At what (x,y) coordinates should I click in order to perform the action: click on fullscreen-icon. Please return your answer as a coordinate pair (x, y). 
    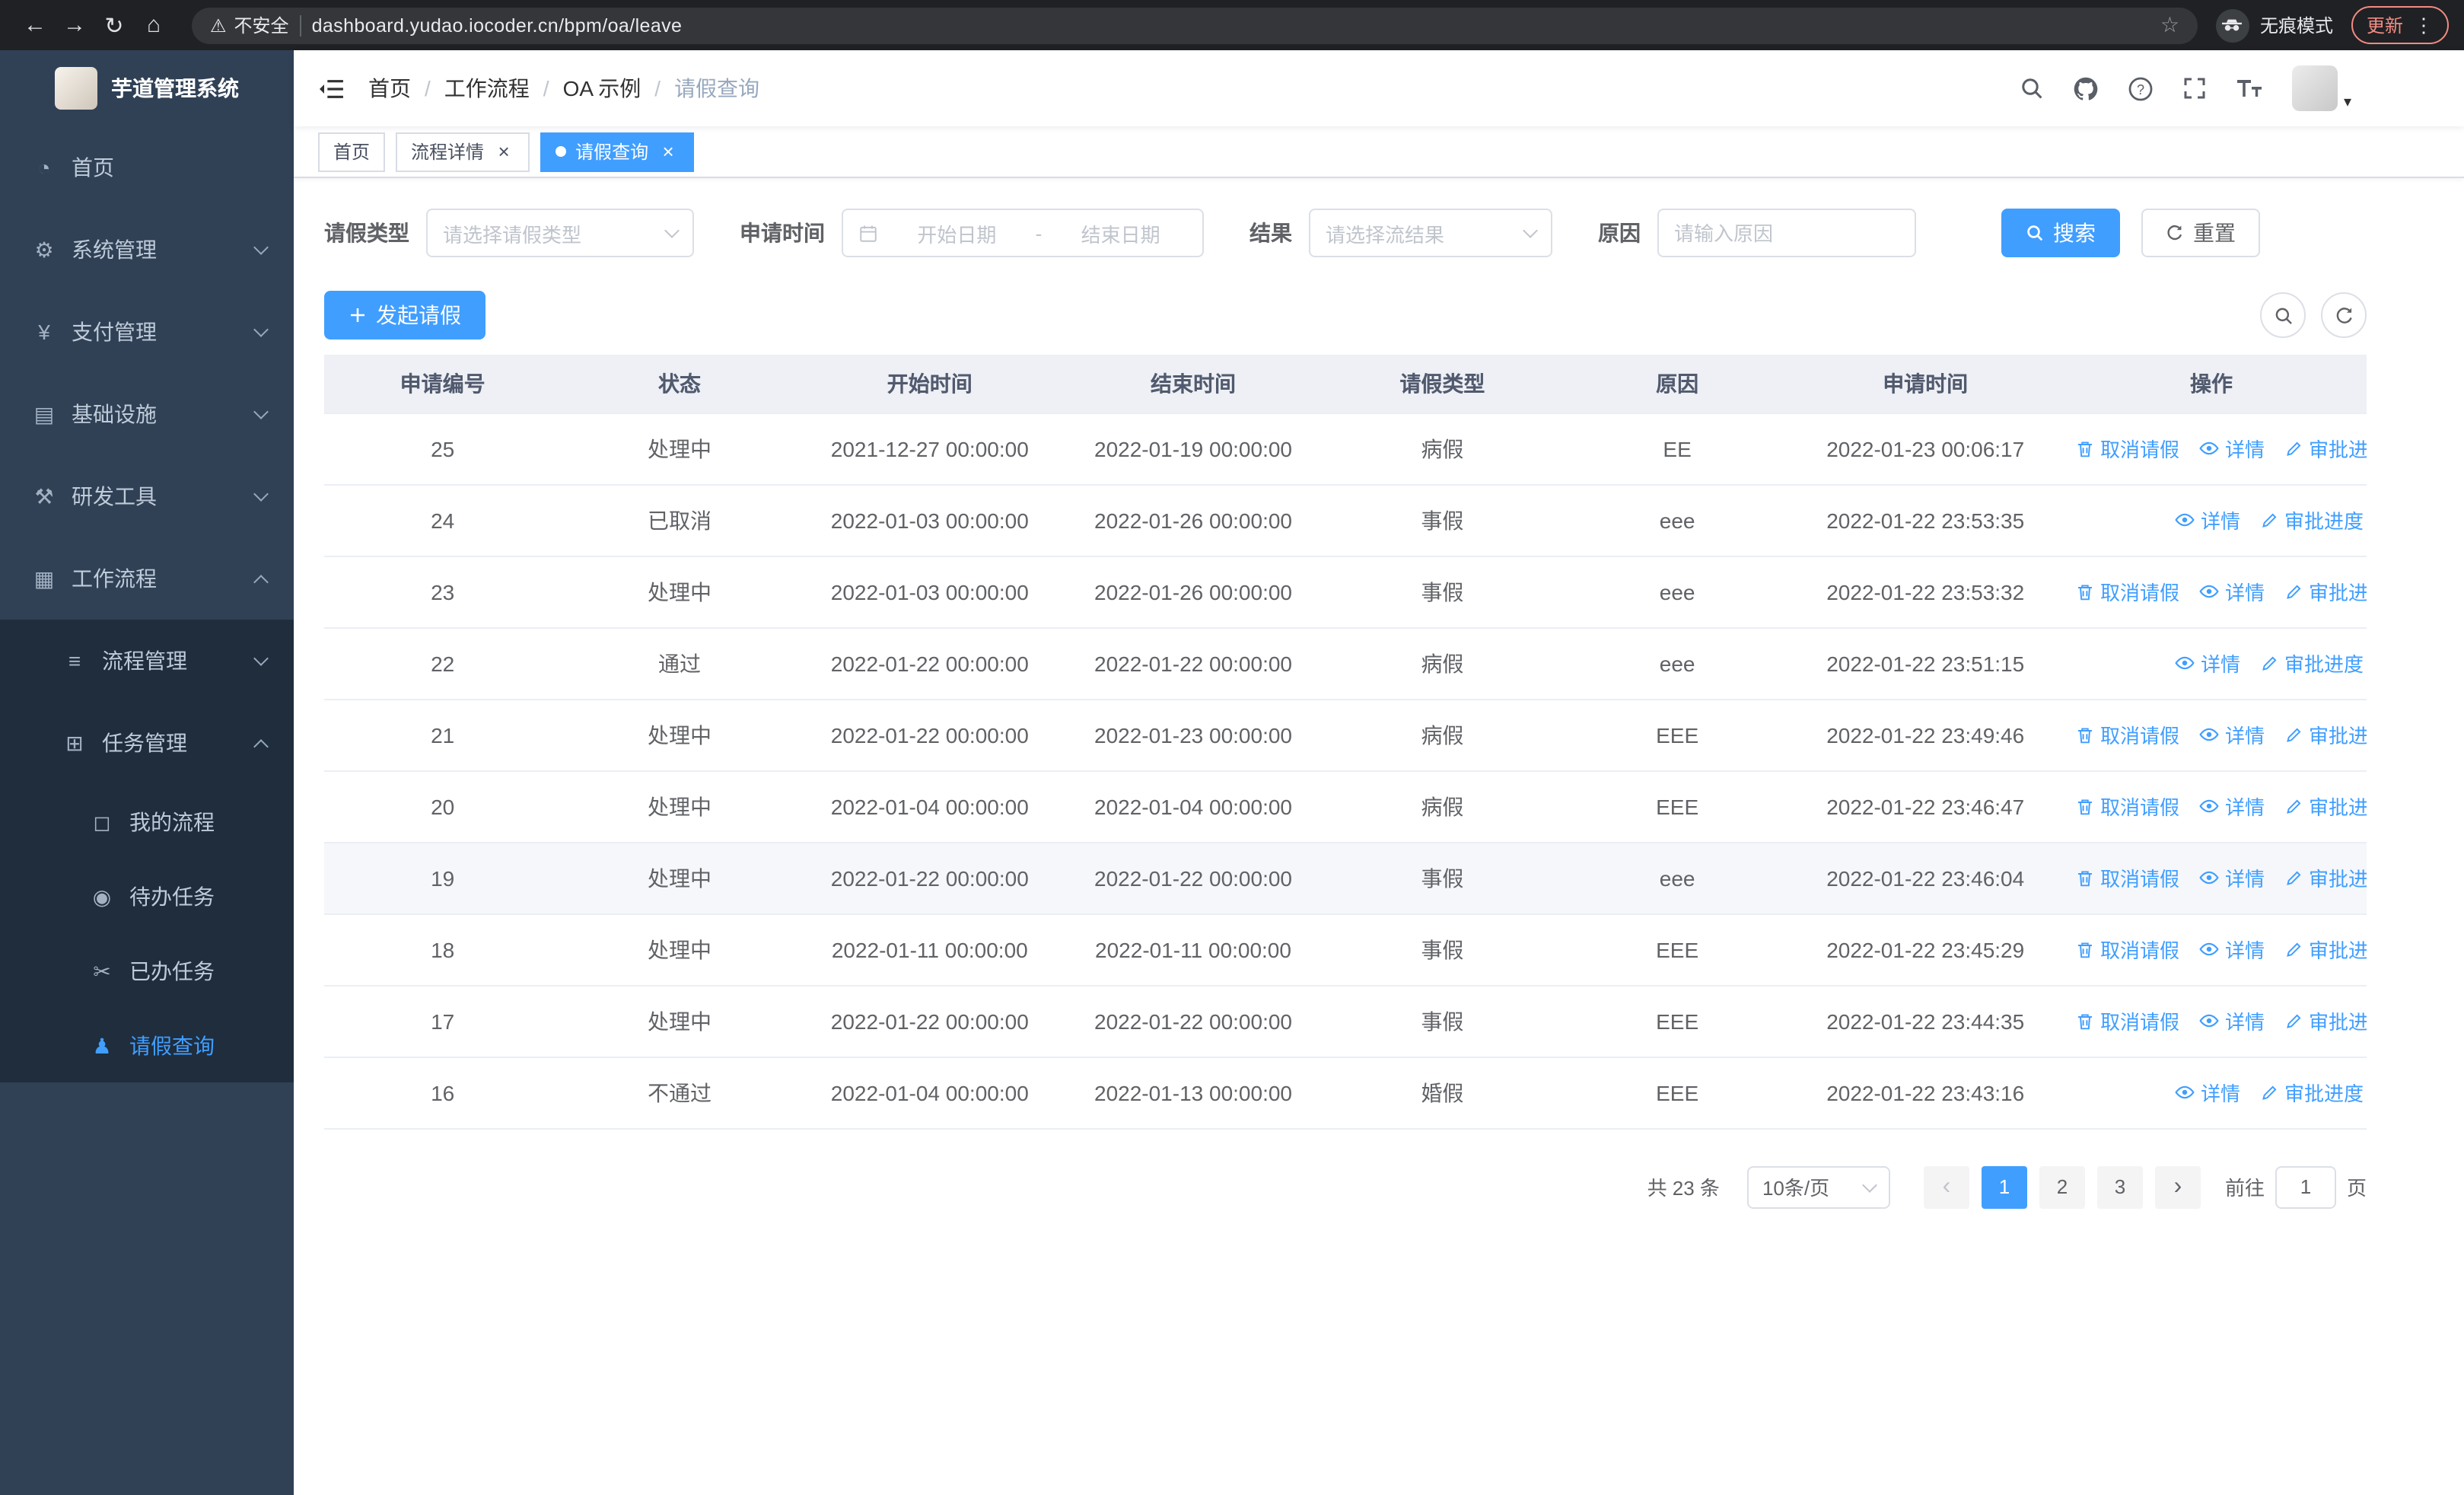
    Looking at the image, I should click on (2194, 88).